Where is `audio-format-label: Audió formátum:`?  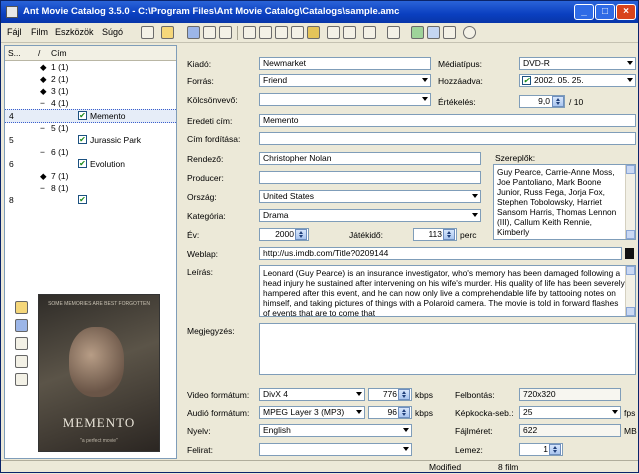
audio-format-label: Audió formátum: is located at coordinates (218, 413).